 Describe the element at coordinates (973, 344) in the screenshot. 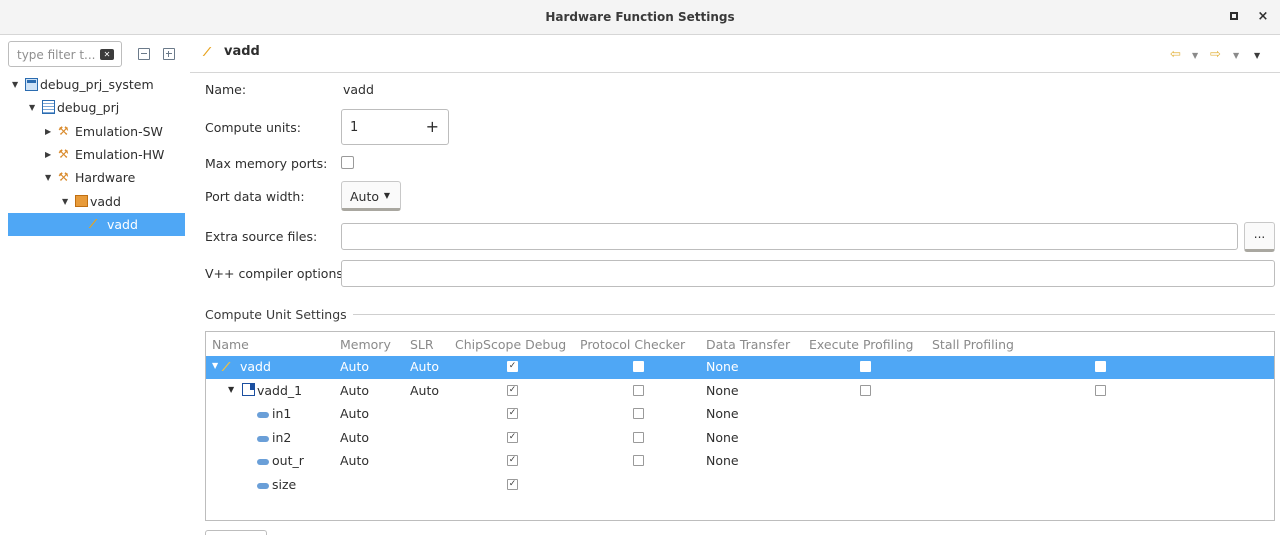

I see `column-header-stall-profiling: Stall Profiling` at that location.